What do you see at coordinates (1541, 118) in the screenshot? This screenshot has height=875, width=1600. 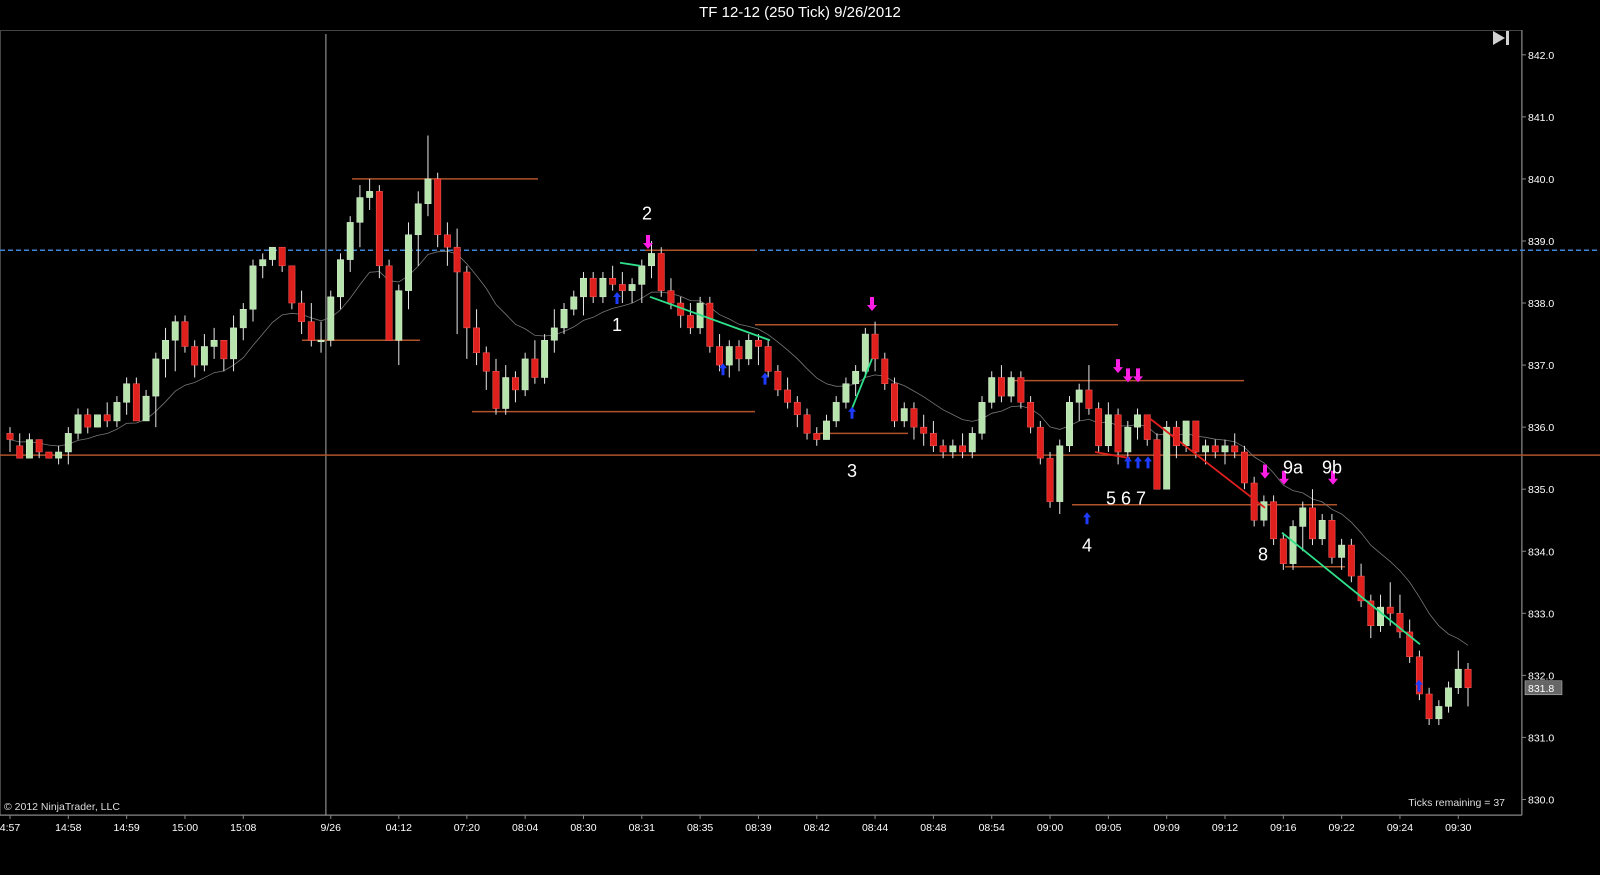 I see `y-tick-label: 841.0` at bounding box center [1541, 118].